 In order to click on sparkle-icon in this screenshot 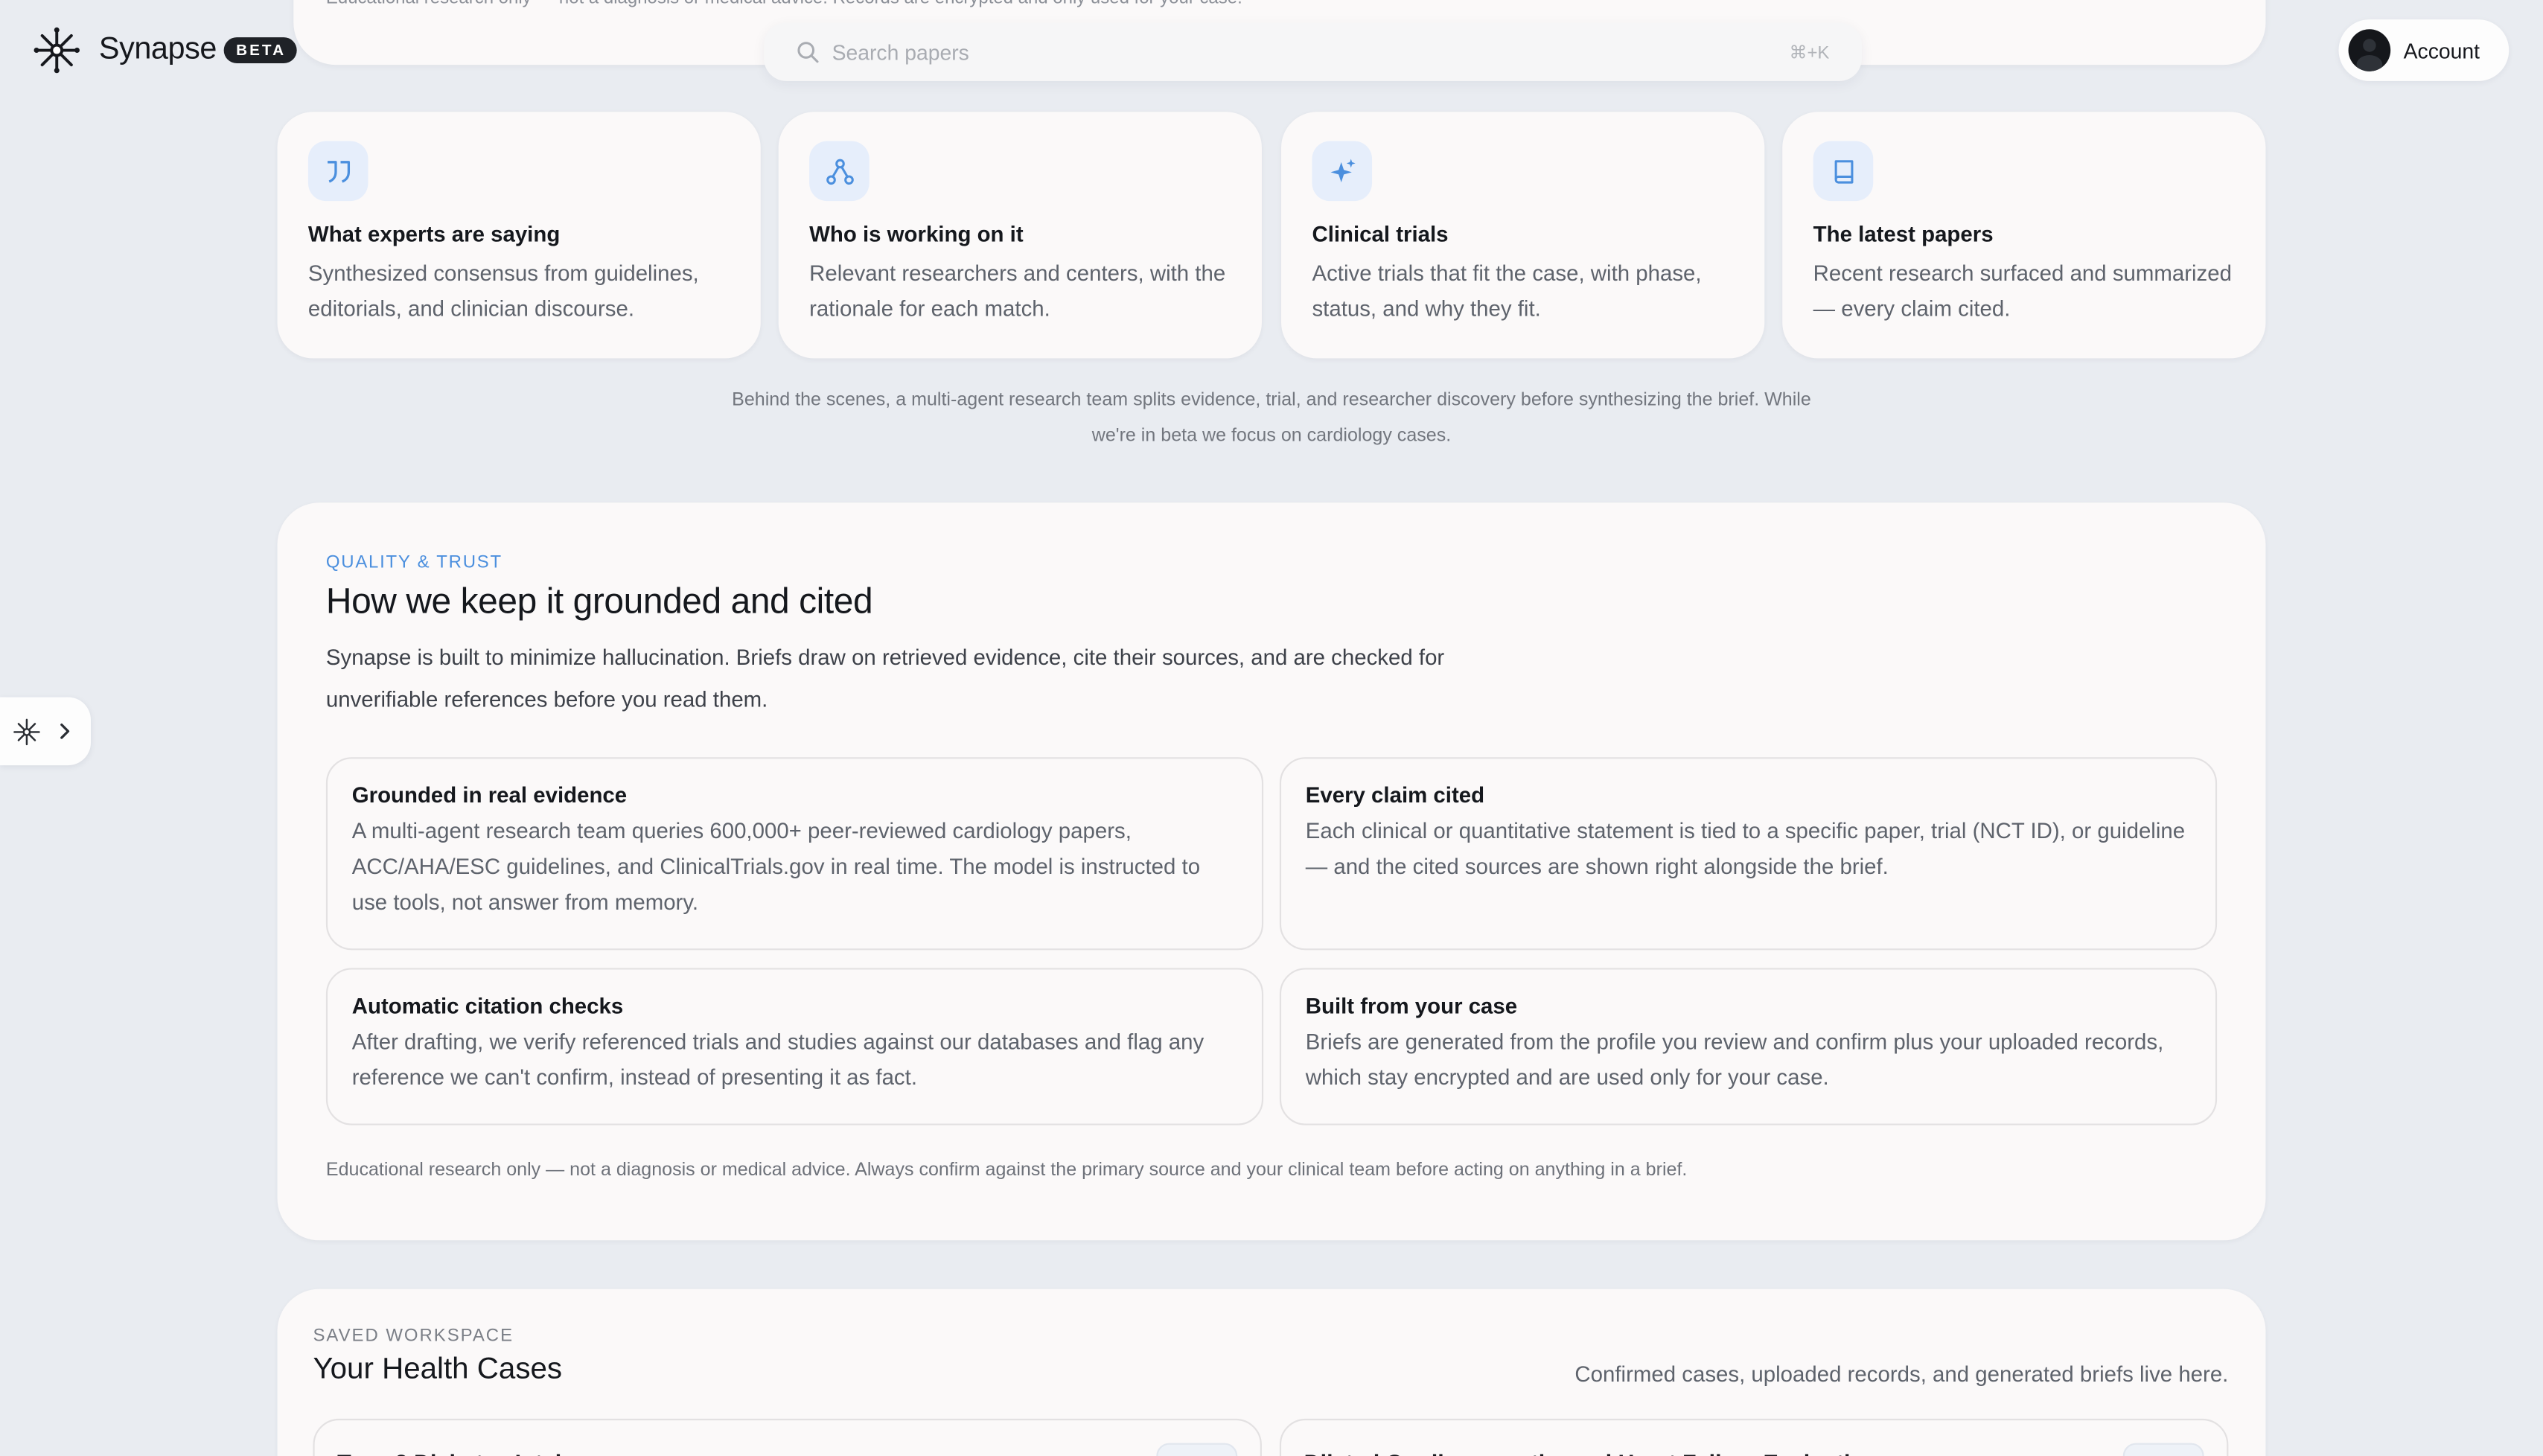, I will do `click(1342, 170)`.